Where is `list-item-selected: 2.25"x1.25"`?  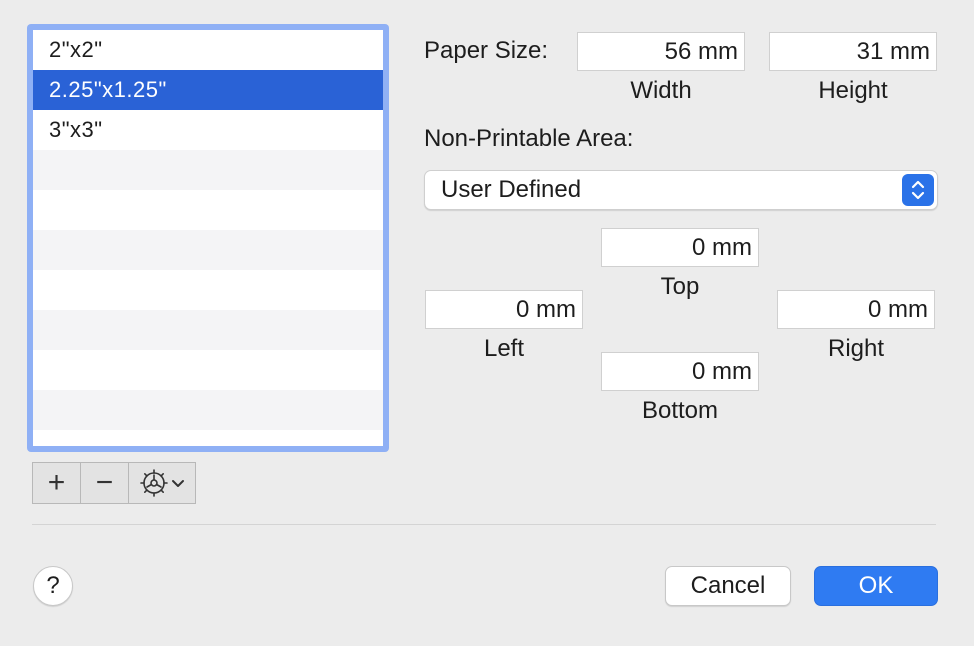
list-item-selected: 2.25"x1.25" is located at coordinates (208, 90).